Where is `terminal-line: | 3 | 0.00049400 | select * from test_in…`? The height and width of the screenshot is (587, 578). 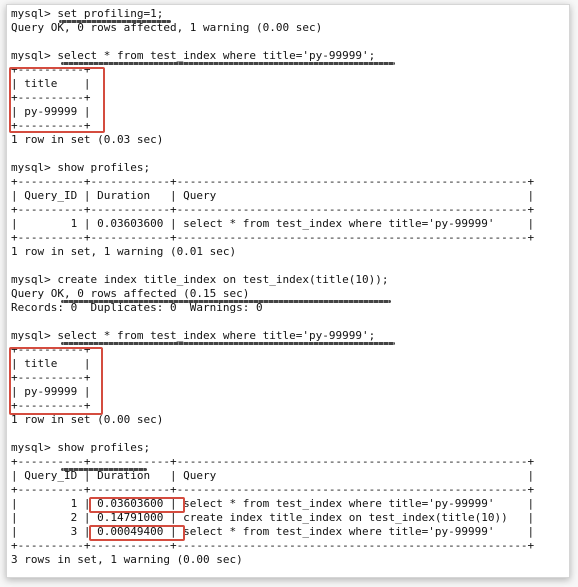 terminal-line: | 3 | 0.00049400 | select * from test_in… is located at coordinates (273, 531).